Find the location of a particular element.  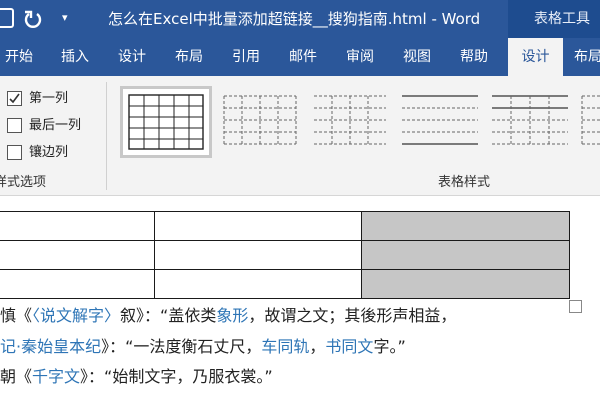

hyperlink: 车同轨 is located at coordinates (285, 346).